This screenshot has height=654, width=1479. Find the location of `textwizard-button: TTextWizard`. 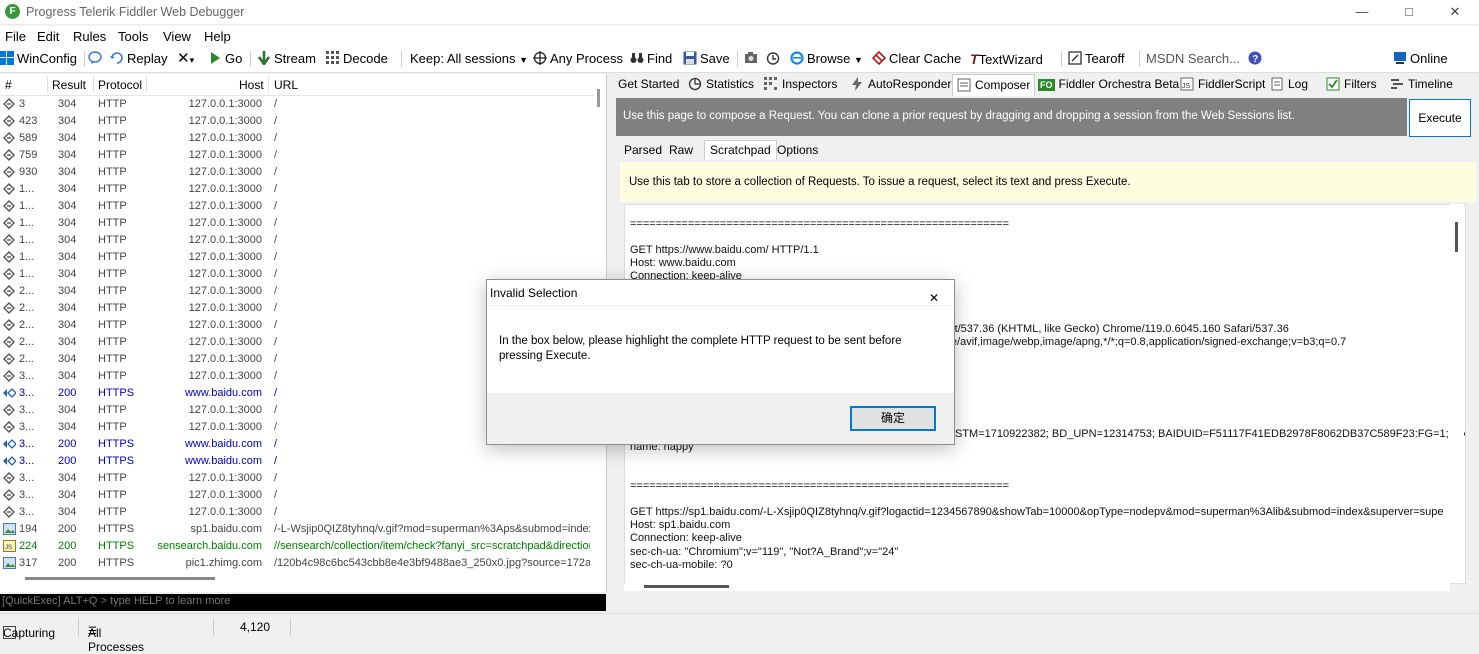

textwizard-button: TTextWizard is located at coordinates (1006, 59).